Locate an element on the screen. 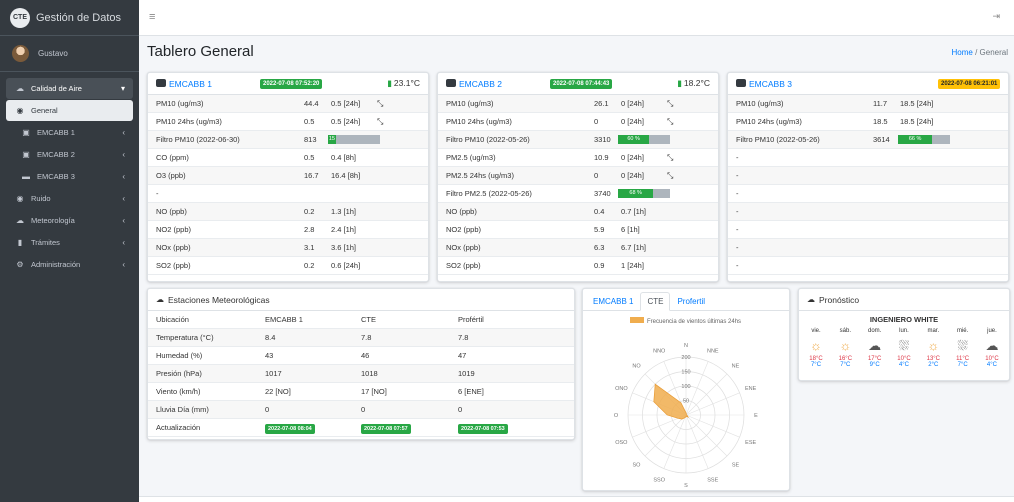  sidebar-item-label: Meteorología is located at coordinates (53, 220).